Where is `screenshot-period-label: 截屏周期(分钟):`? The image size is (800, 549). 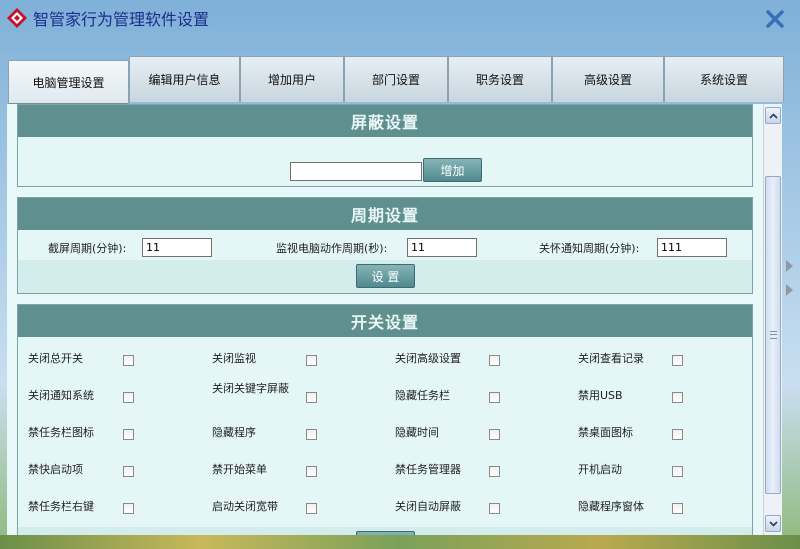
screenshot-period-label: 截屏周期(分钟): is located at coordinates (87, 248).